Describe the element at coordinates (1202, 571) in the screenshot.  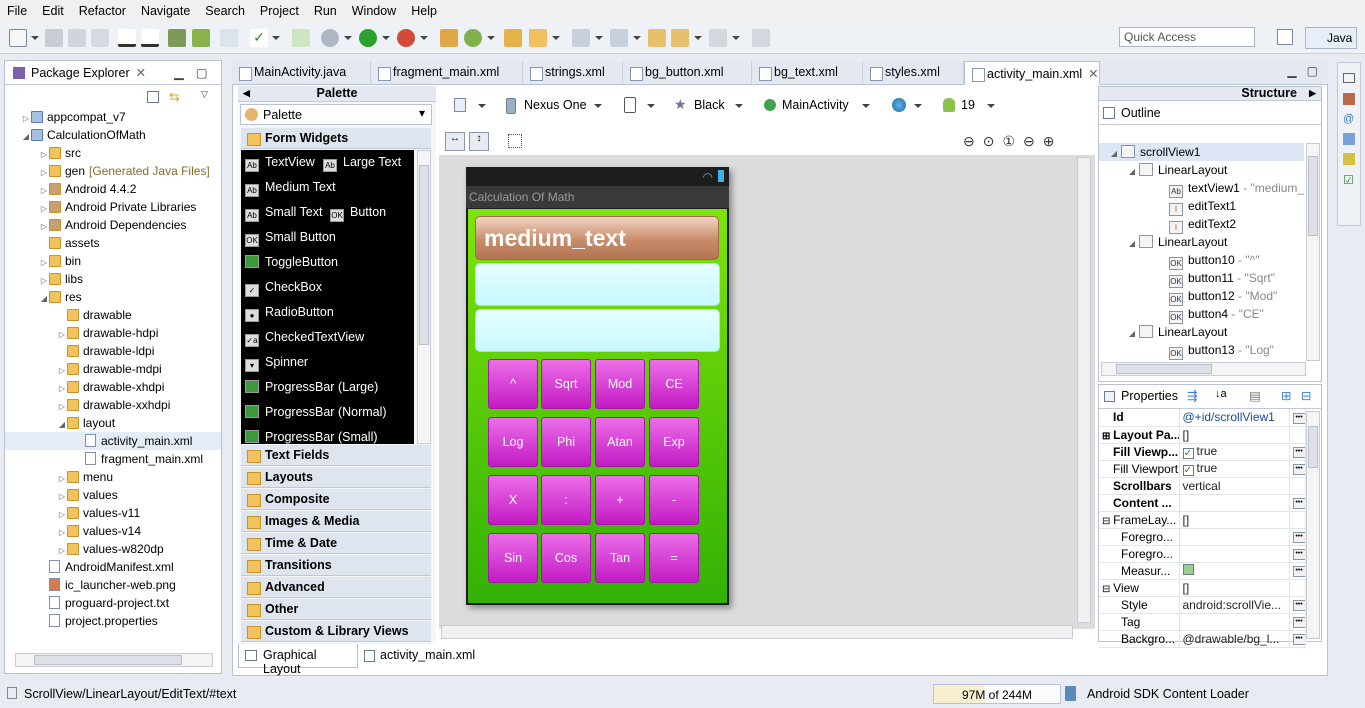
I see `property-row: Measur... •••` at that location.